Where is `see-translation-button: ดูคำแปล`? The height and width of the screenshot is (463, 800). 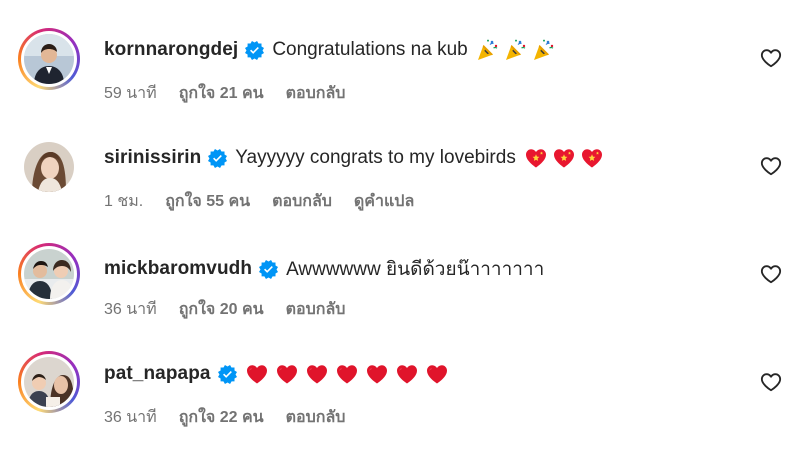 see-translation-button: ดูคำแปล is located at coordinates (384, 201).